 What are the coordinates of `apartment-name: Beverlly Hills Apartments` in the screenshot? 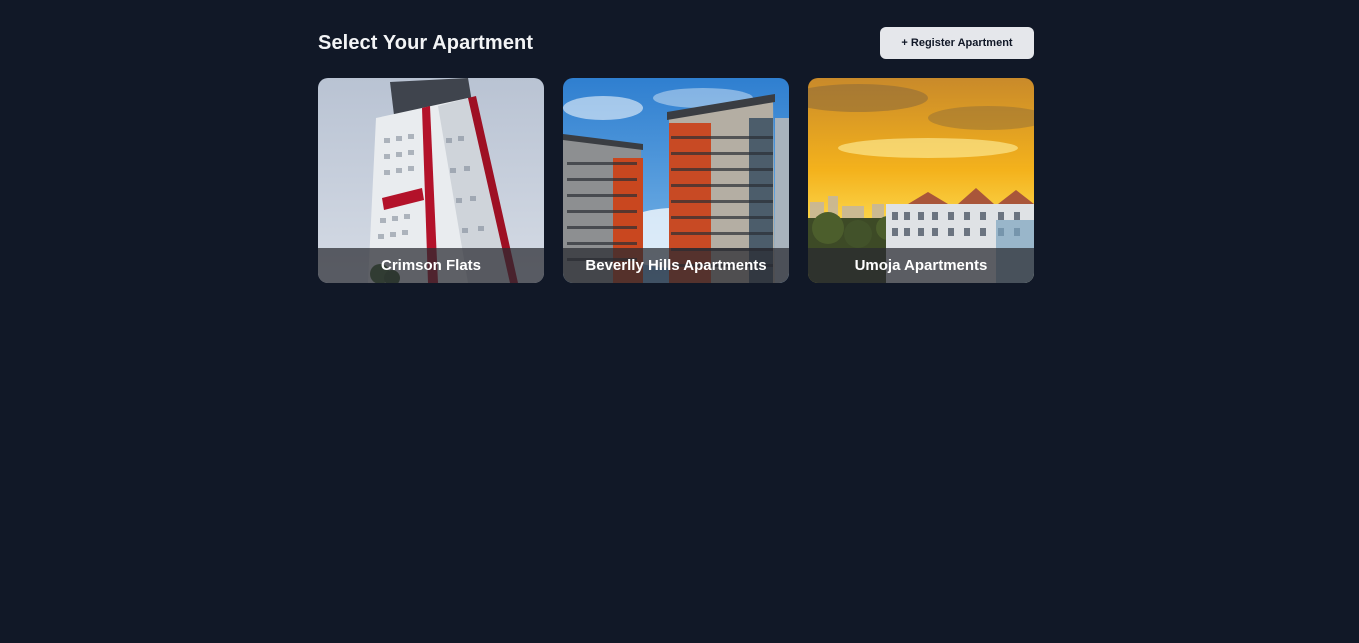 It's located at (676, 265).